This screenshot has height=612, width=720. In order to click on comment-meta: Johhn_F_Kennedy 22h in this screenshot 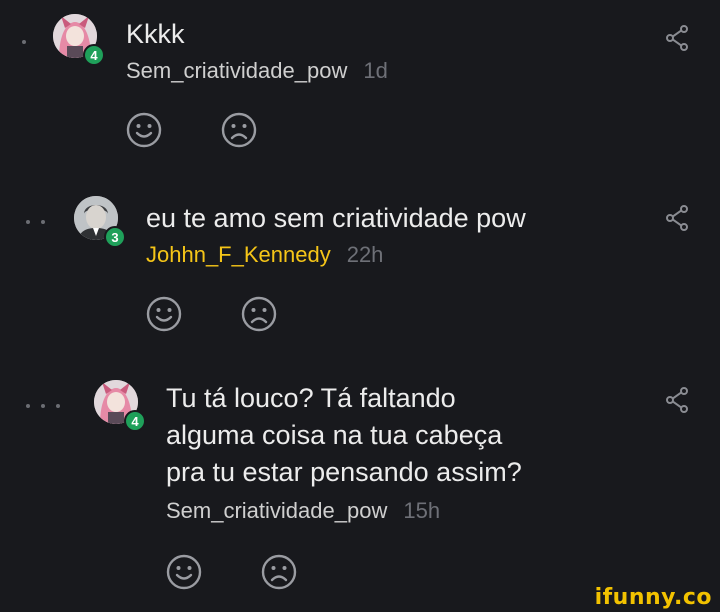, I will do `click(264, 255)`.